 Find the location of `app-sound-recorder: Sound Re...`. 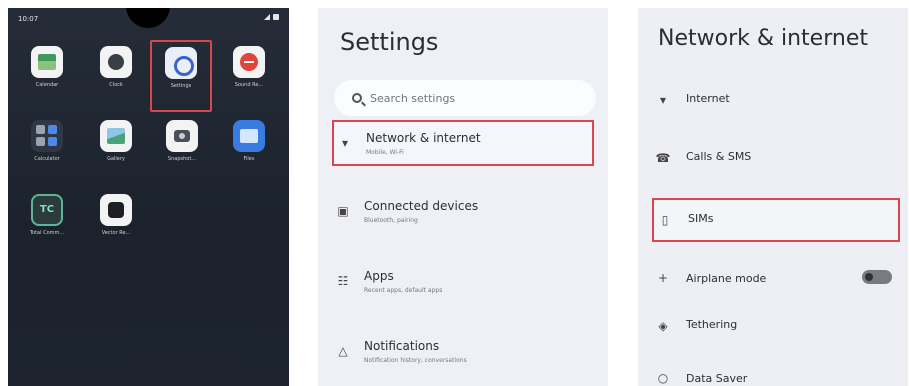

app-sound-recorder: Sound Re... is located at coordinates (249, 67).